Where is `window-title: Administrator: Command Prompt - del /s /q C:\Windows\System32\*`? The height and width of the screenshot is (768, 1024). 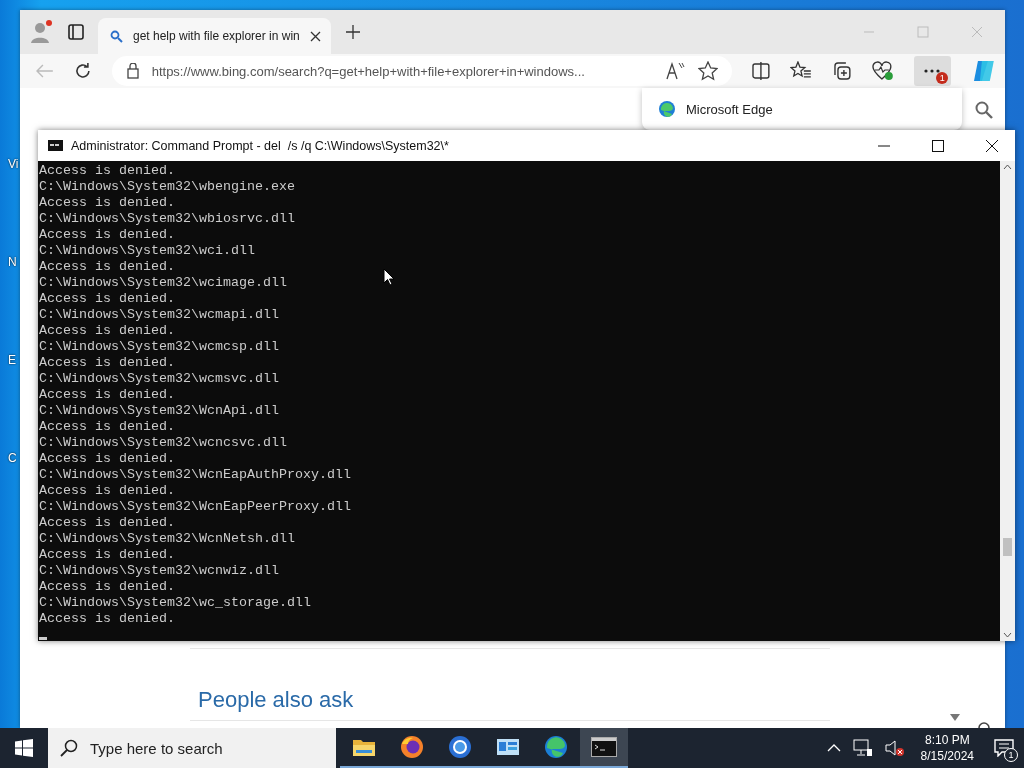
window-title: Administrator: Command Prompt - del /s /q C:\Windows\System32\* is located at coordinates (260, 145).